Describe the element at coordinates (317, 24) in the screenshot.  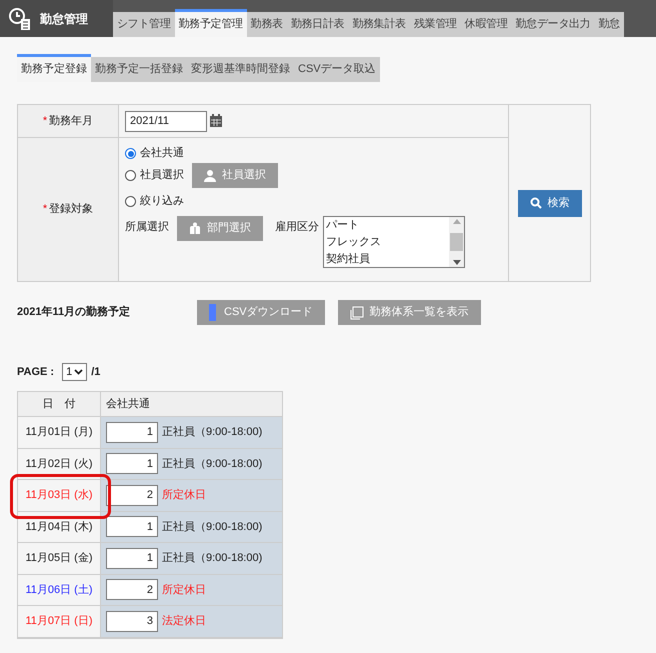
I see `nav-tab: 勤務日計表` at that location.